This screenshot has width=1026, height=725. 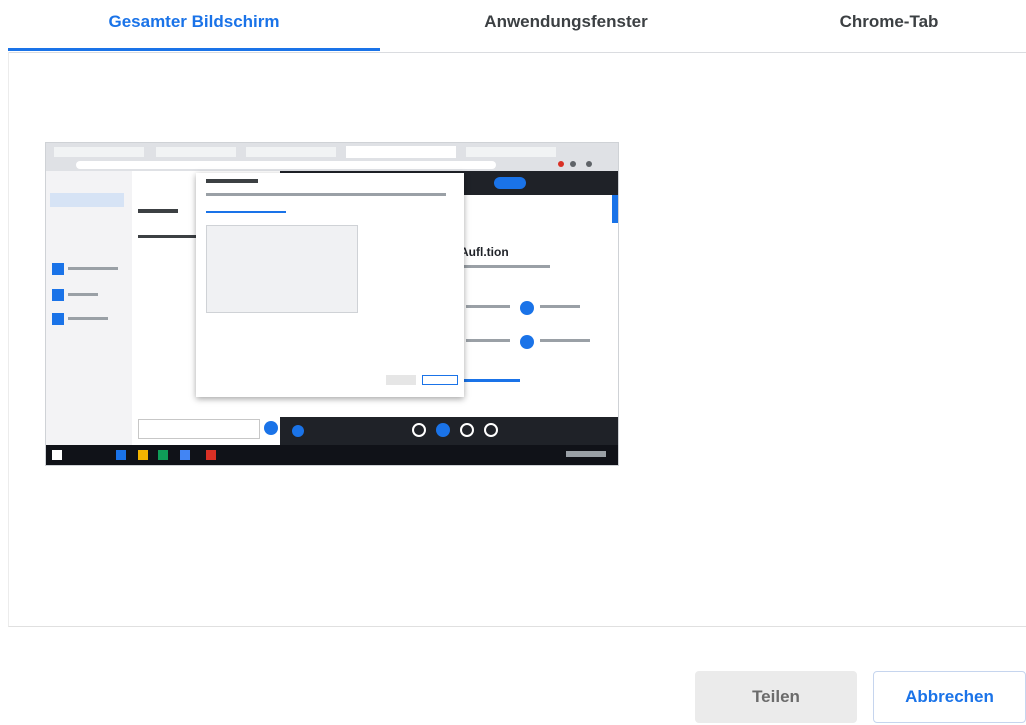 I want to click on share-screen-icon, so click(x=443, y=430).